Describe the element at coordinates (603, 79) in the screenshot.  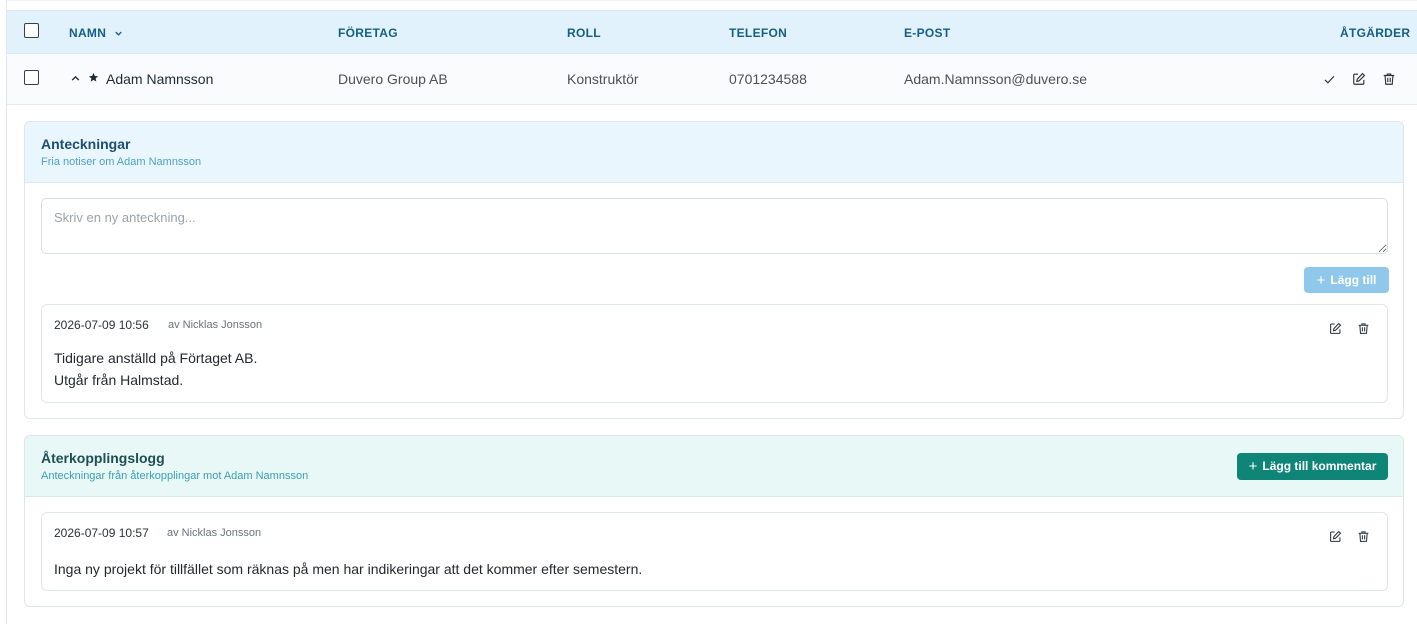
I see `contact-role: Konstruktör` at that location.